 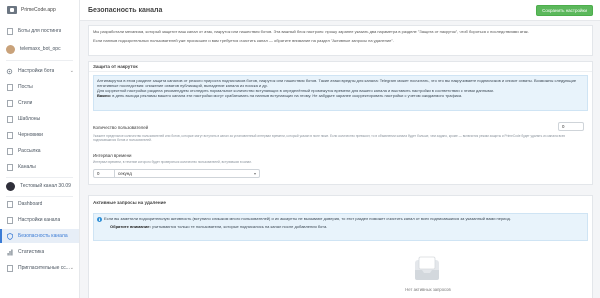 I want to click on interval-value-input: 0, so click(x=104, y=173).